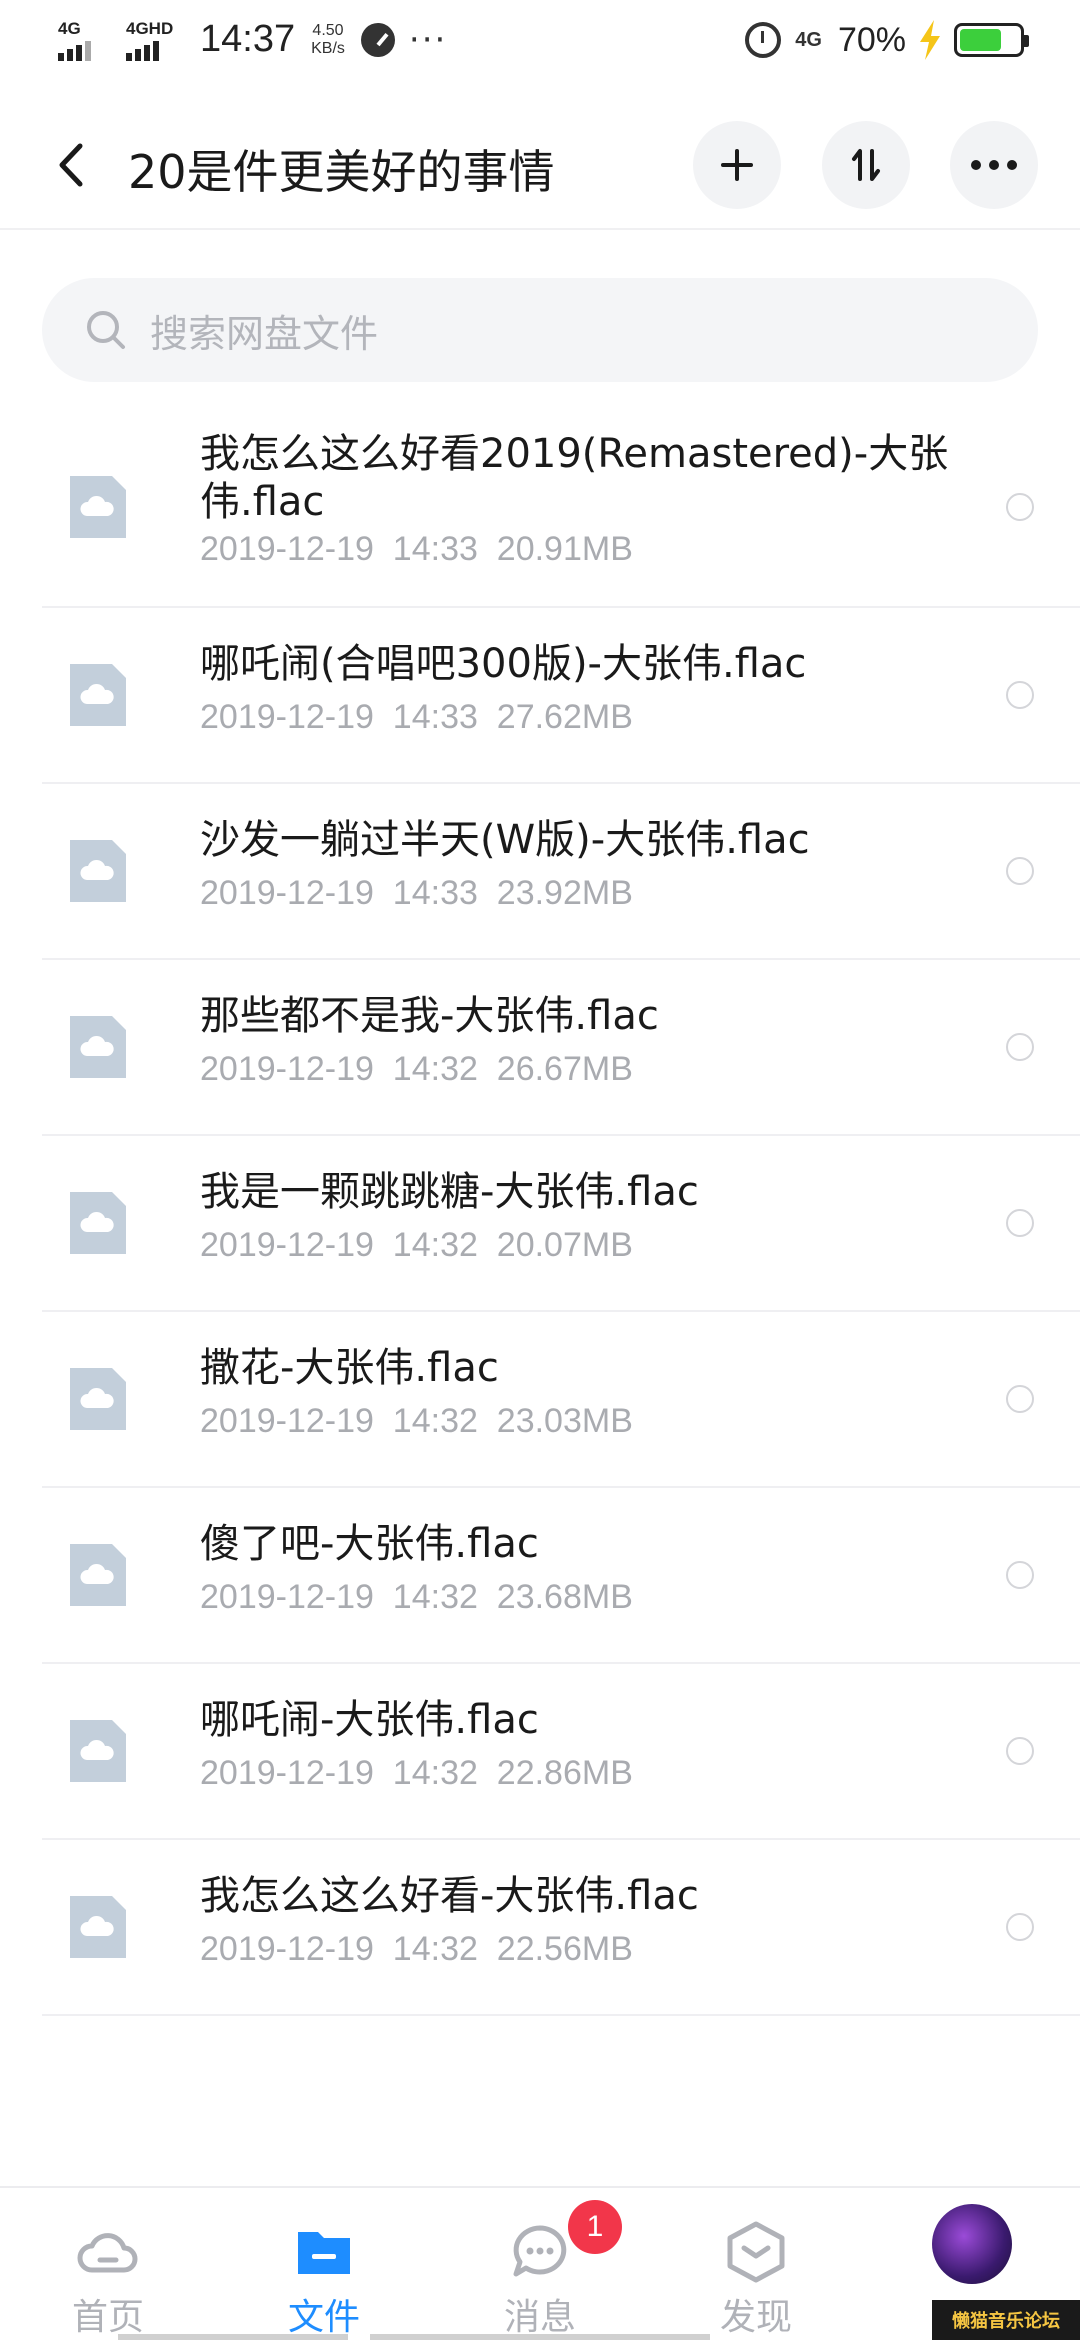 The image size is (1080, 2340). I want to click on file-name: 我怎么这么好看-大张伟.flac, so click(449, 1896).